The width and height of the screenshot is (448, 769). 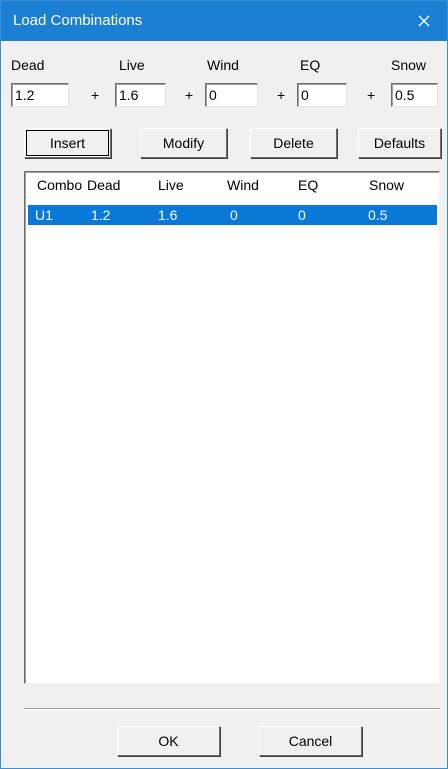 I want to click on list-item: U1 1.2 1.6 0 0 0.5, so click(x=232, y=215).